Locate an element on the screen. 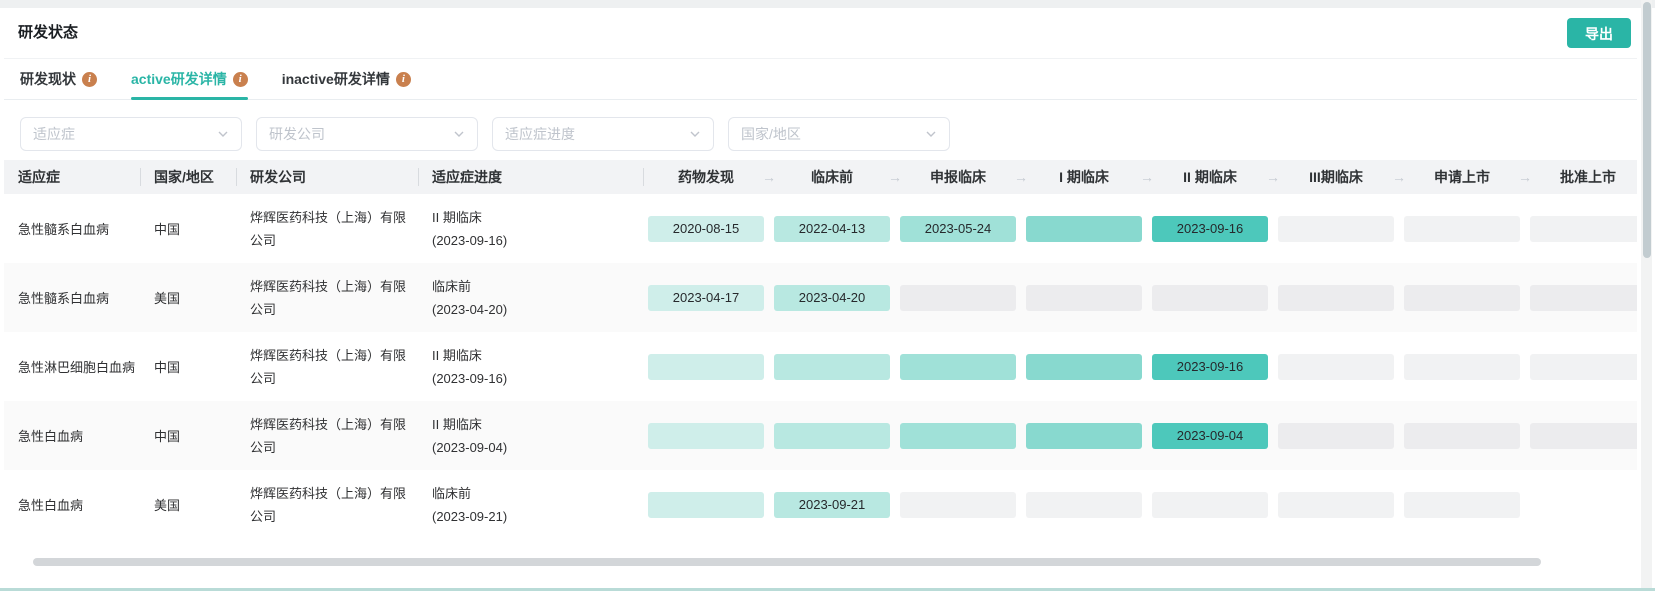 Image resolution: width=1655 pixels, height=591 pixels. stage-col-label: III期临床 is located at coordinates (1336, 177).